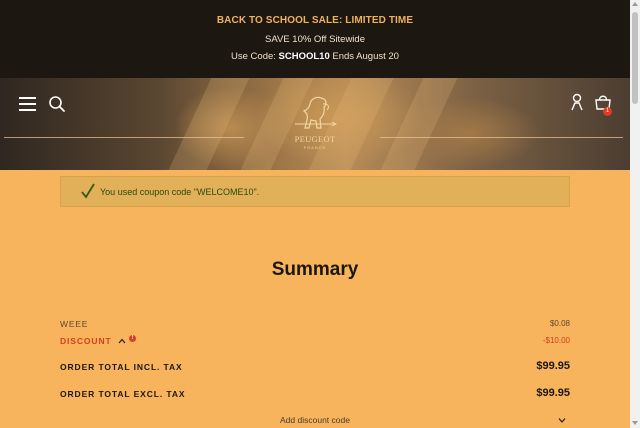  What do you see at coordinates (635, 214) in the screenshot?
I see `page-scrollbar` at bounding box center [635, 214].